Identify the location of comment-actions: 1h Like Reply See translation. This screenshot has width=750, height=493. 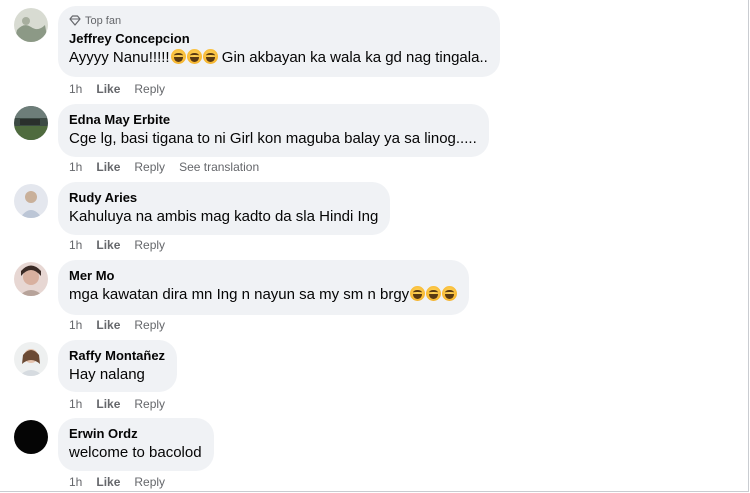
(164, 167).